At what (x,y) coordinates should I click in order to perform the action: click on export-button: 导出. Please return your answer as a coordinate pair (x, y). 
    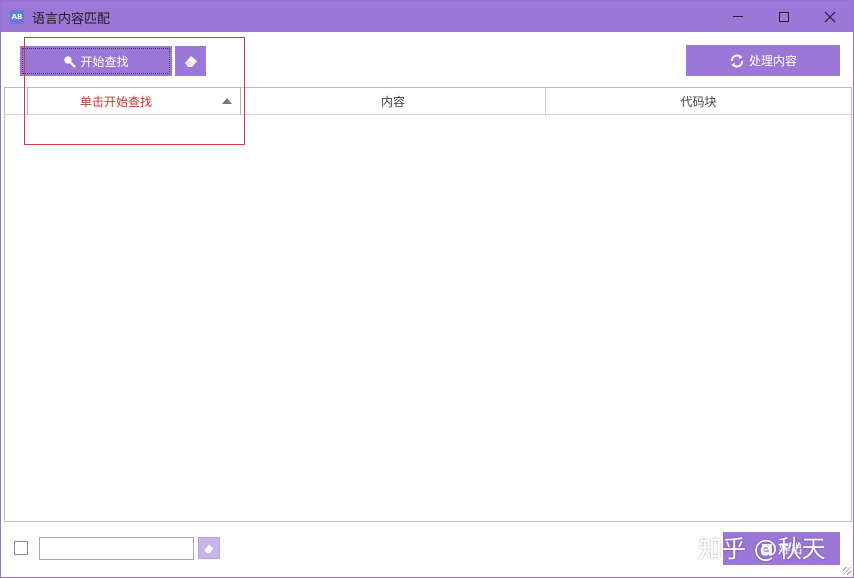
    Looking at the image, I should click on (781, 548).